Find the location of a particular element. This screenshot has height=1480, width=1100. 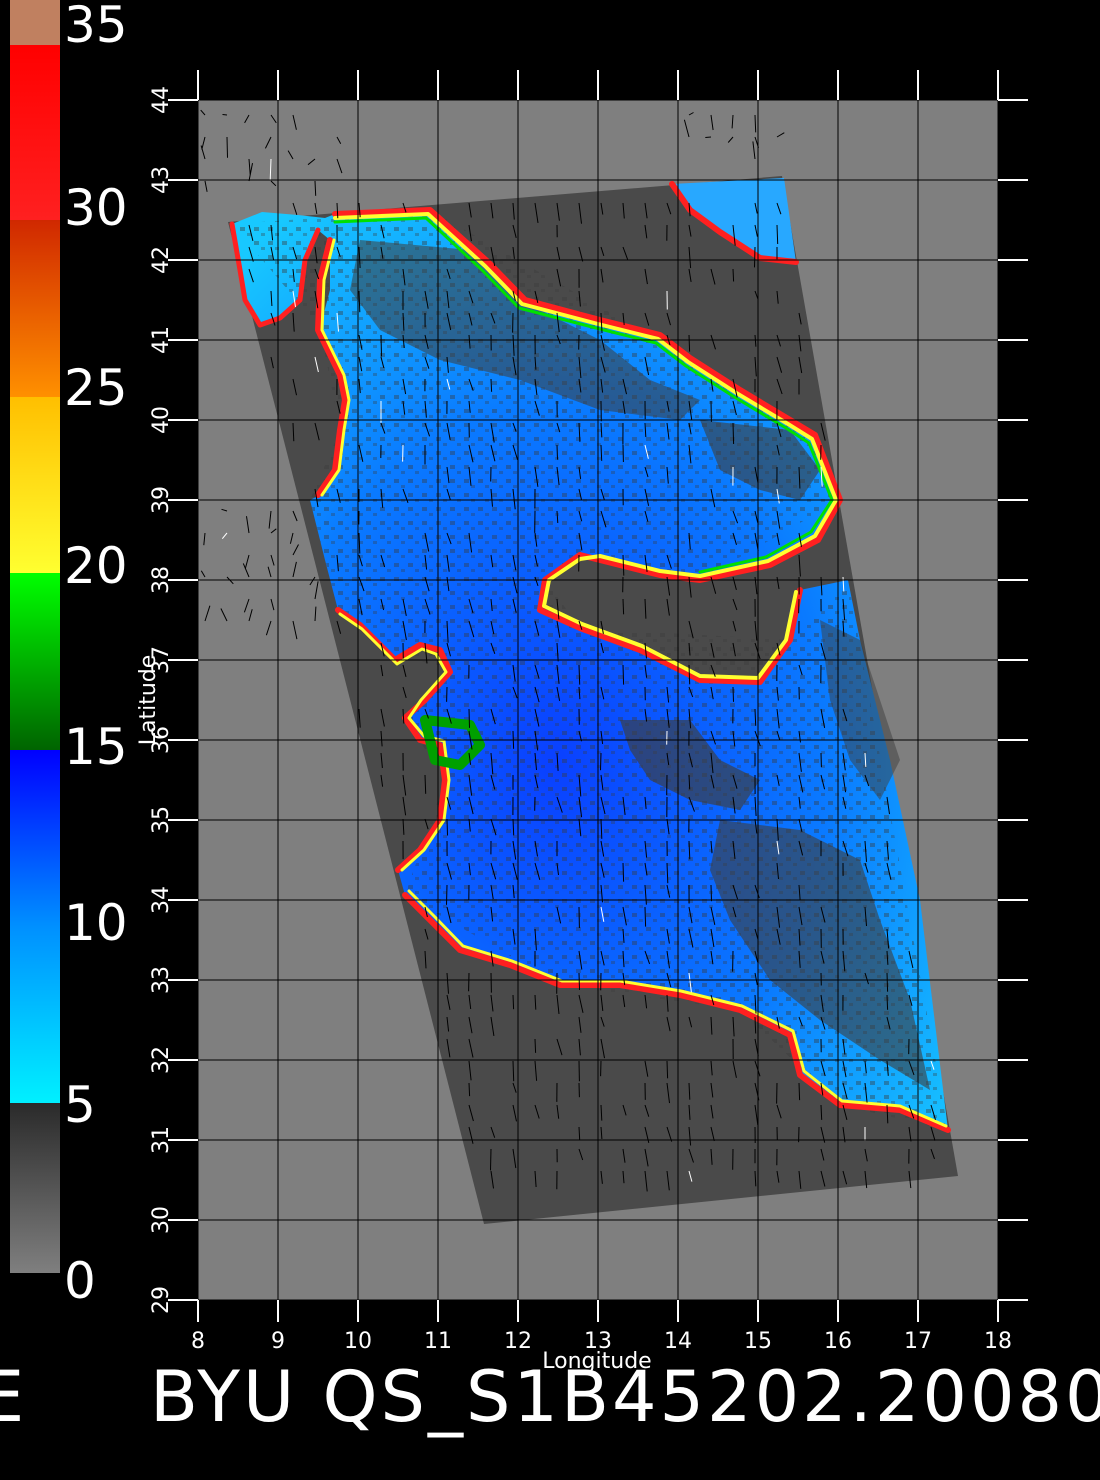

x-tick-label: 9 is located at coordinates (278, 1341).